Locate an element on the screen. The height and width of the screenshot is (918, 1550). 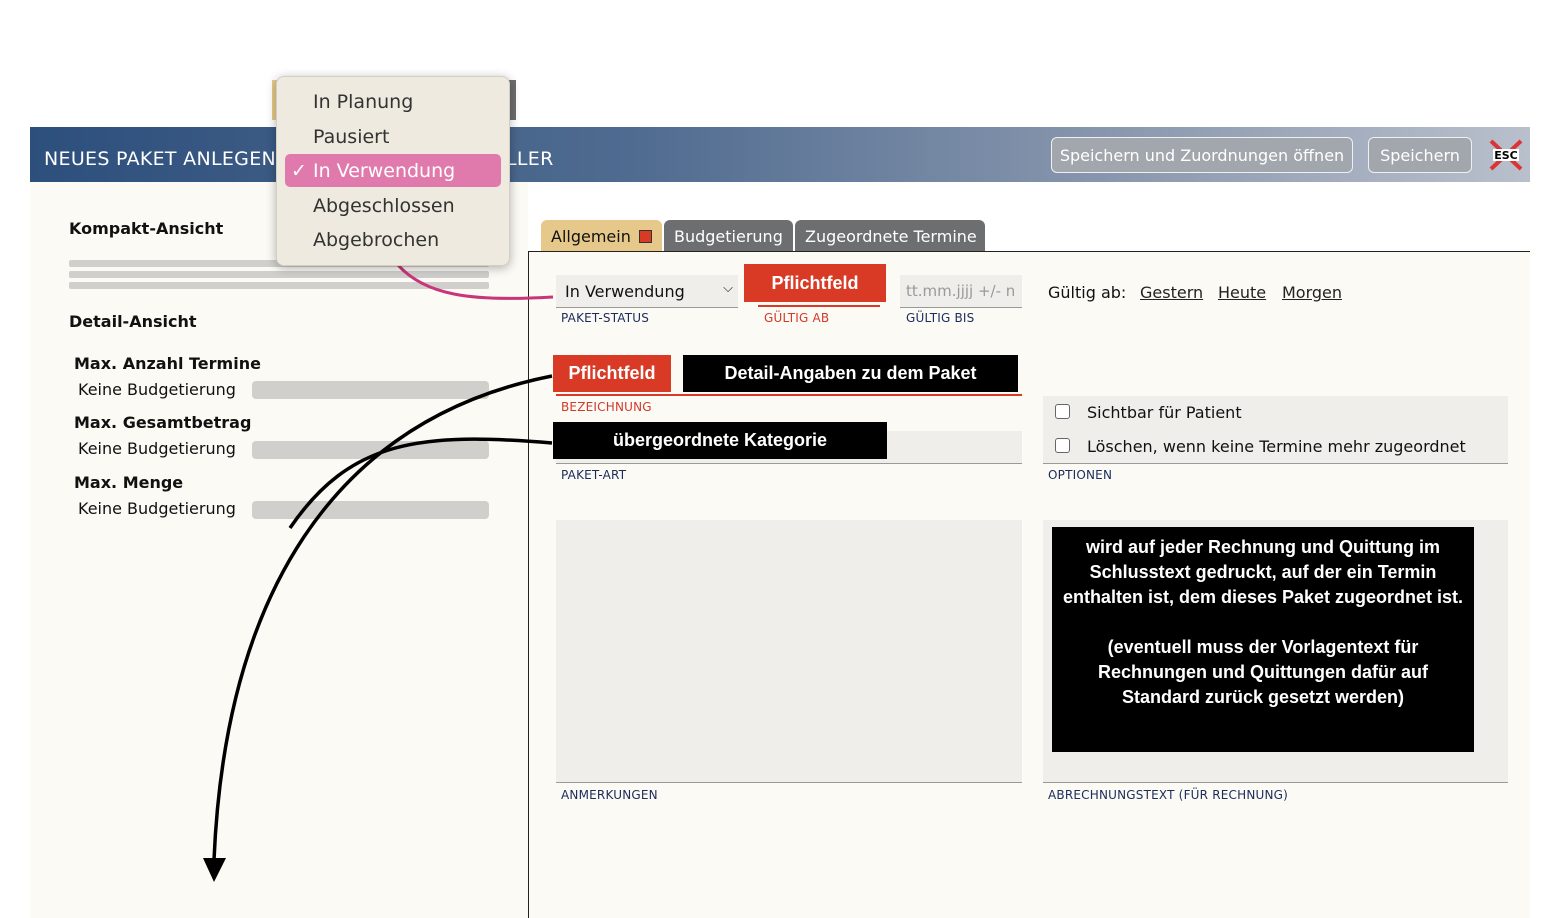
connector-line is located at coordinates (475, 281).